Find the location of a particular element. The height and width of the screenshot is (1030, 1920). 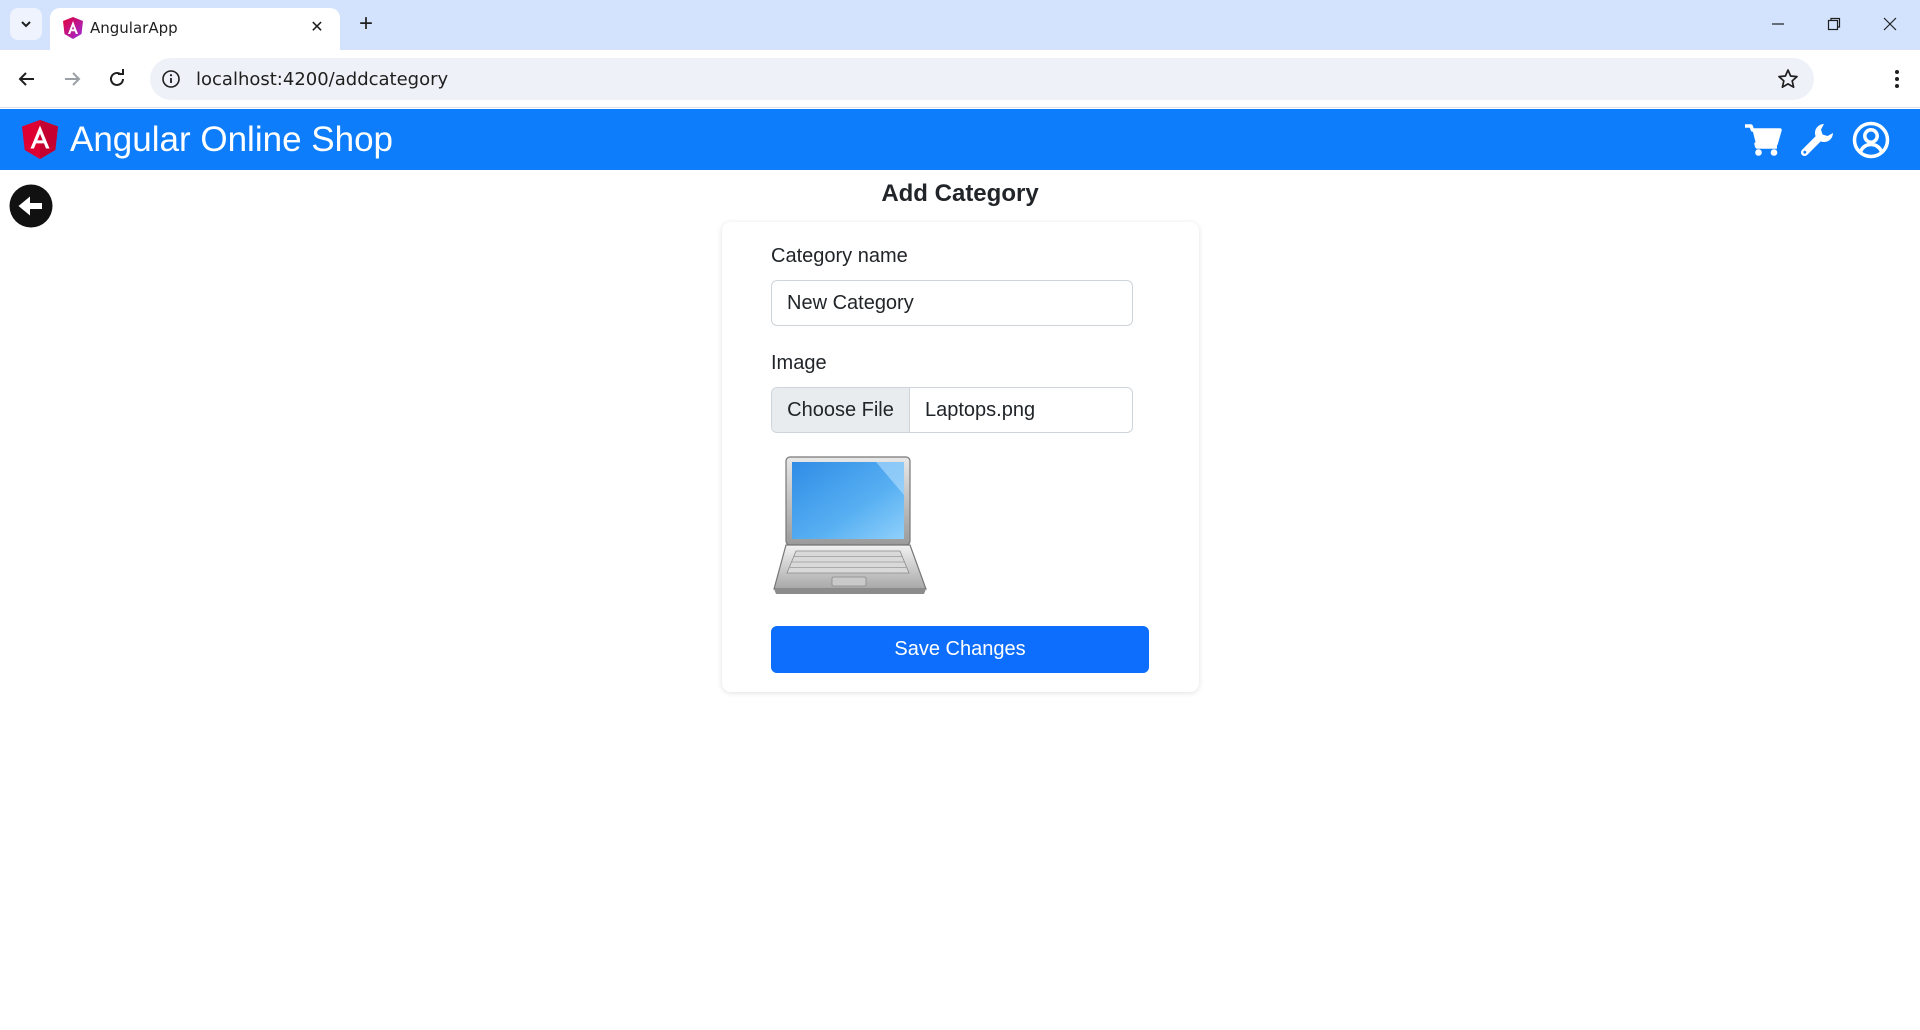

star-icon is located at coordinates (1788, 79).